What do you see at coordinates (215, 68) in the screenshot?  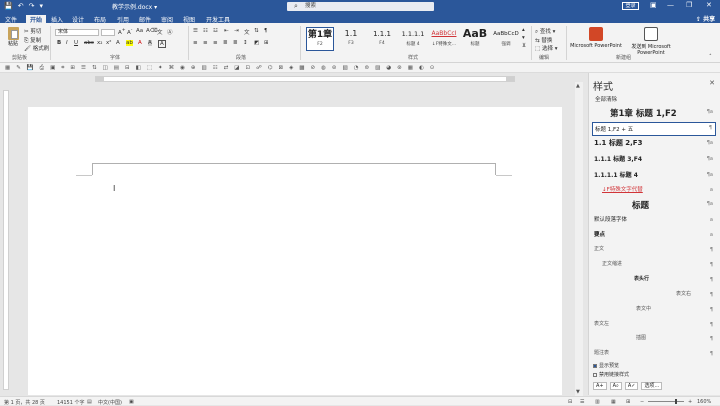 I see `toolbar-icon: ☷` at bounding box center [215, 68].